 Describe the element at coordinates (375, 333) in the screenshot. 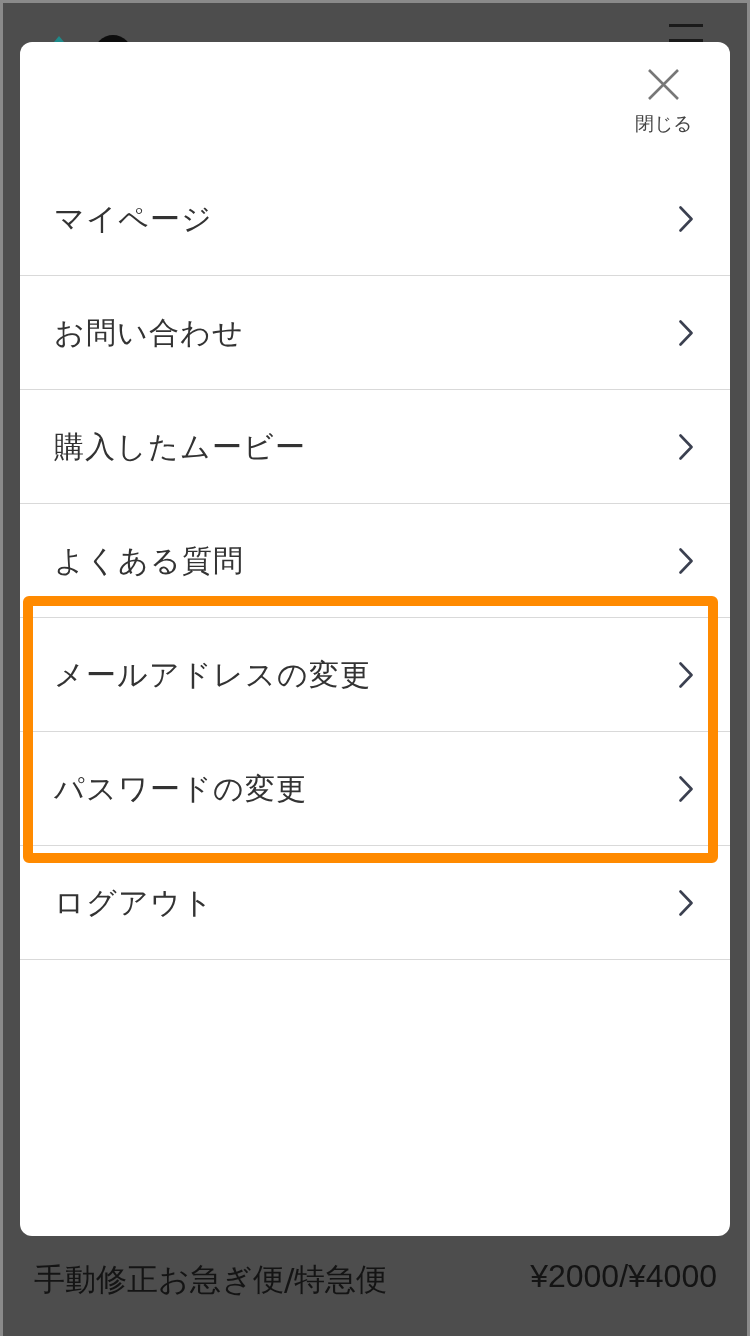

I see `menu-item: お問い合わせ` at that location.